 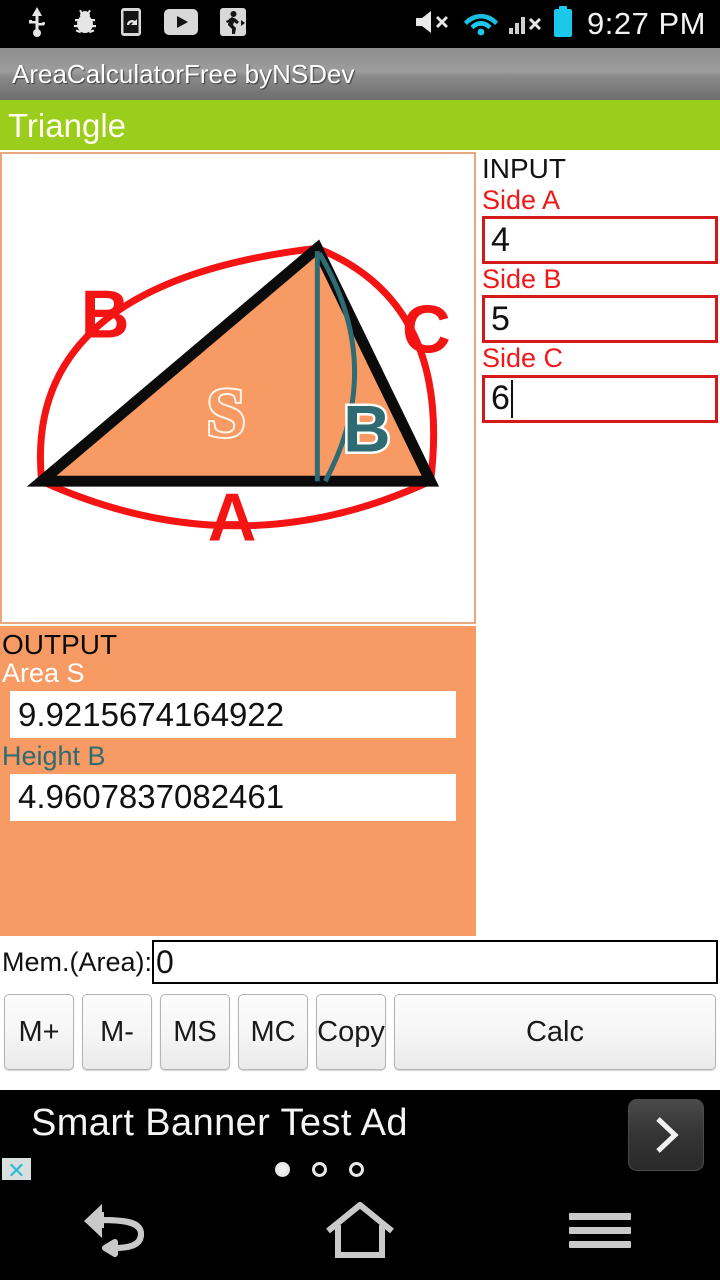 What do you see at coordinates (500, 318) in the screenshot?
I see `side-b-value: 5` at bounding box center [500, 318].